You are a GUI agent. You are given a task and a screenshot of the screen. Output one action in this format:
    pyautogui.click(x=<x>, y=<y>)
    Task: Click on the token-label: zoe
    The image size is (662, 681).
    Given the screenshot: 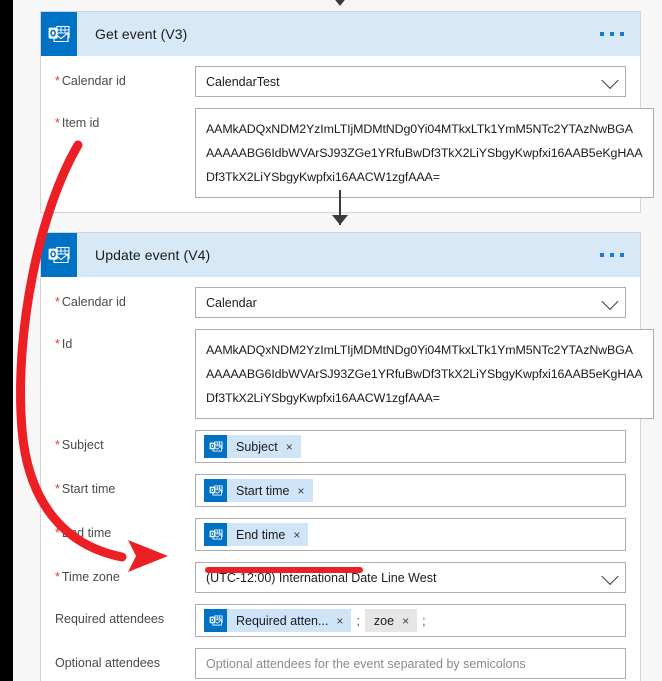 What is the action you would take?
    pyautogui.click(x=384, y=620)
    